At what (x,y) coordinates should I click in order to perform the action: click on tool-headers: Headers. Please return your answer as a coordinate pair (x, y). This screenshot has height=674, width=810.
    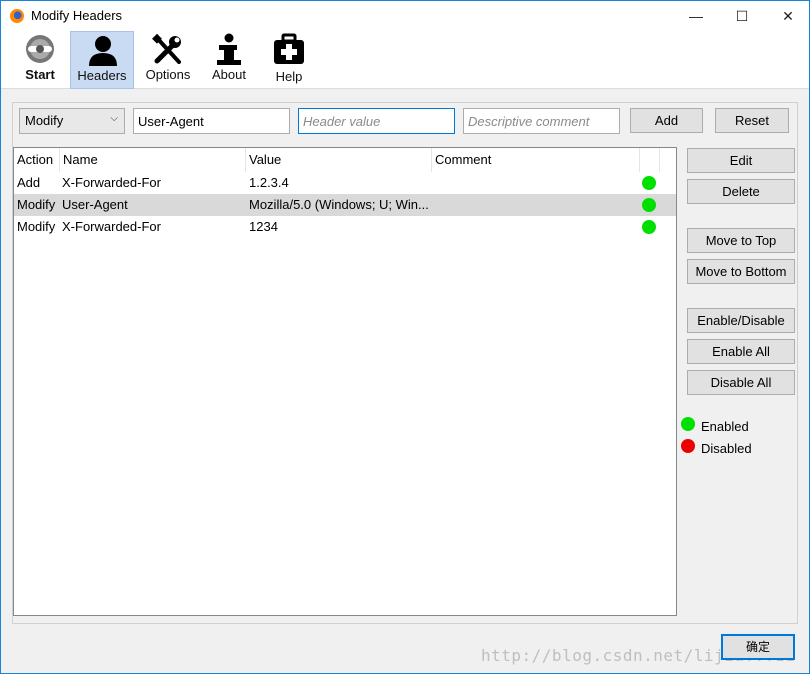
    Looking at the image, I should click on (102, 60).